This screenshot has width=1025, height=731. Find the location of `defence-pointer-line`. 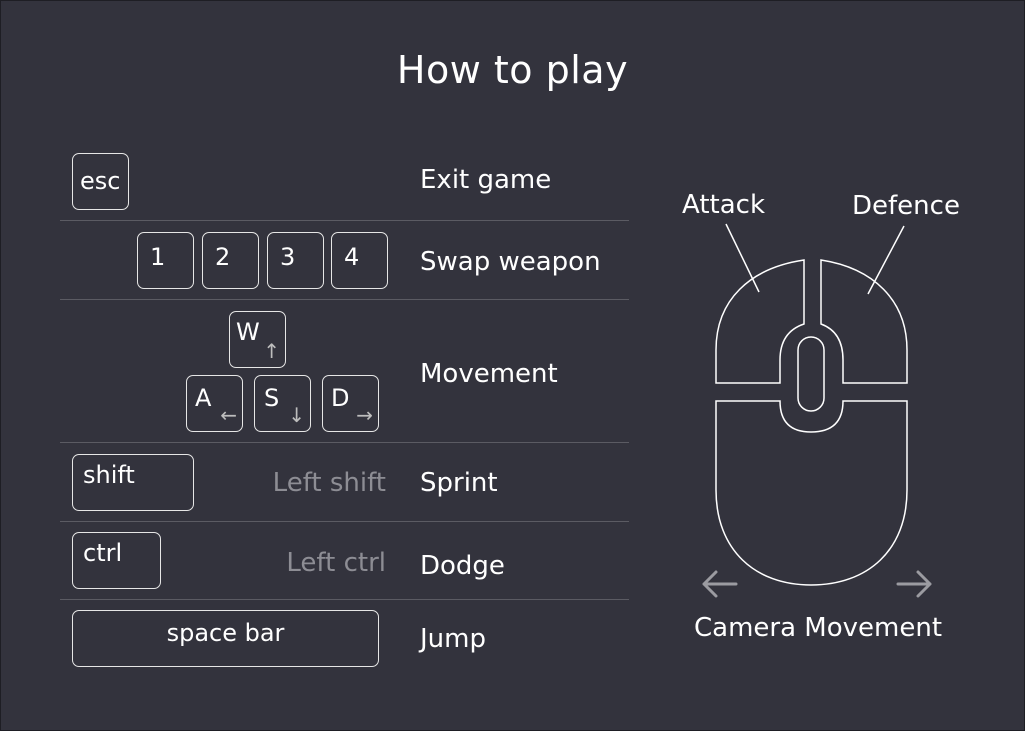

defence-pointer-line is located at coordinates (886, 260).